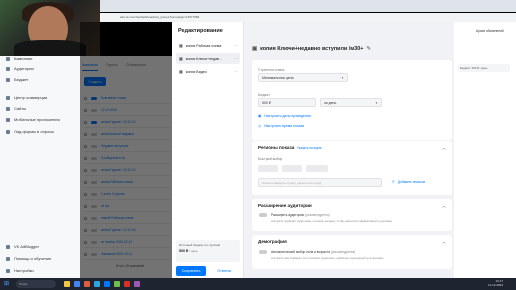 The width and height of the screenshot is (516, 290). I want to click on sidebar-item-commerce: Центр коммерции, so click(26, 97).